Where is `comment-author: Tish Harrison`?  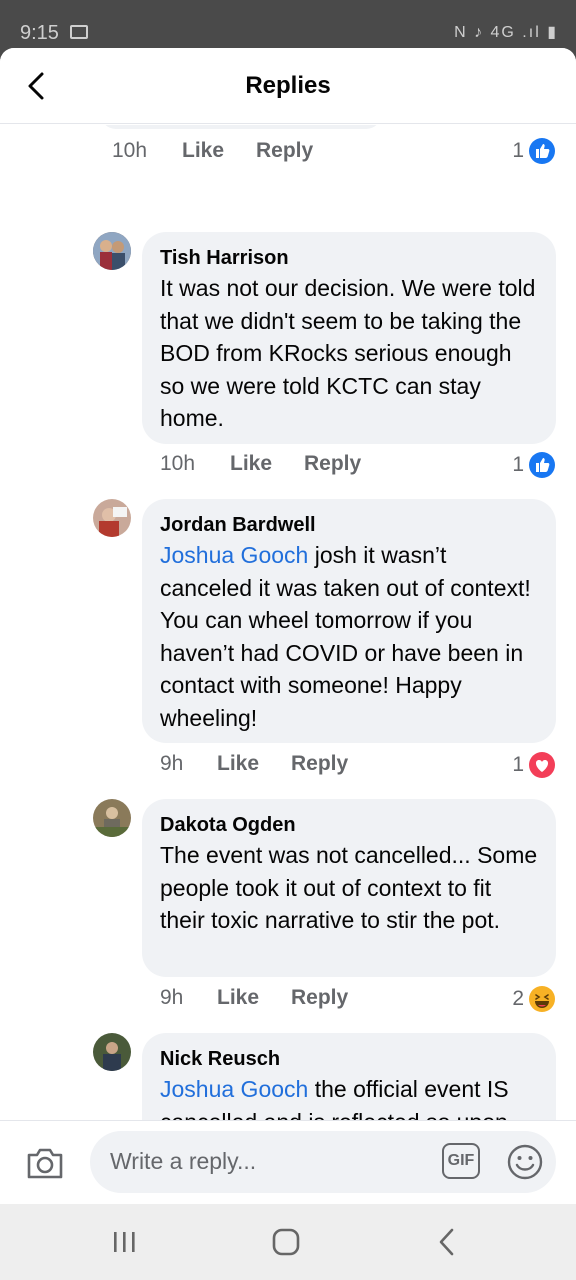
comment-author: Tish Harrison is located at coordinates (349, 258).